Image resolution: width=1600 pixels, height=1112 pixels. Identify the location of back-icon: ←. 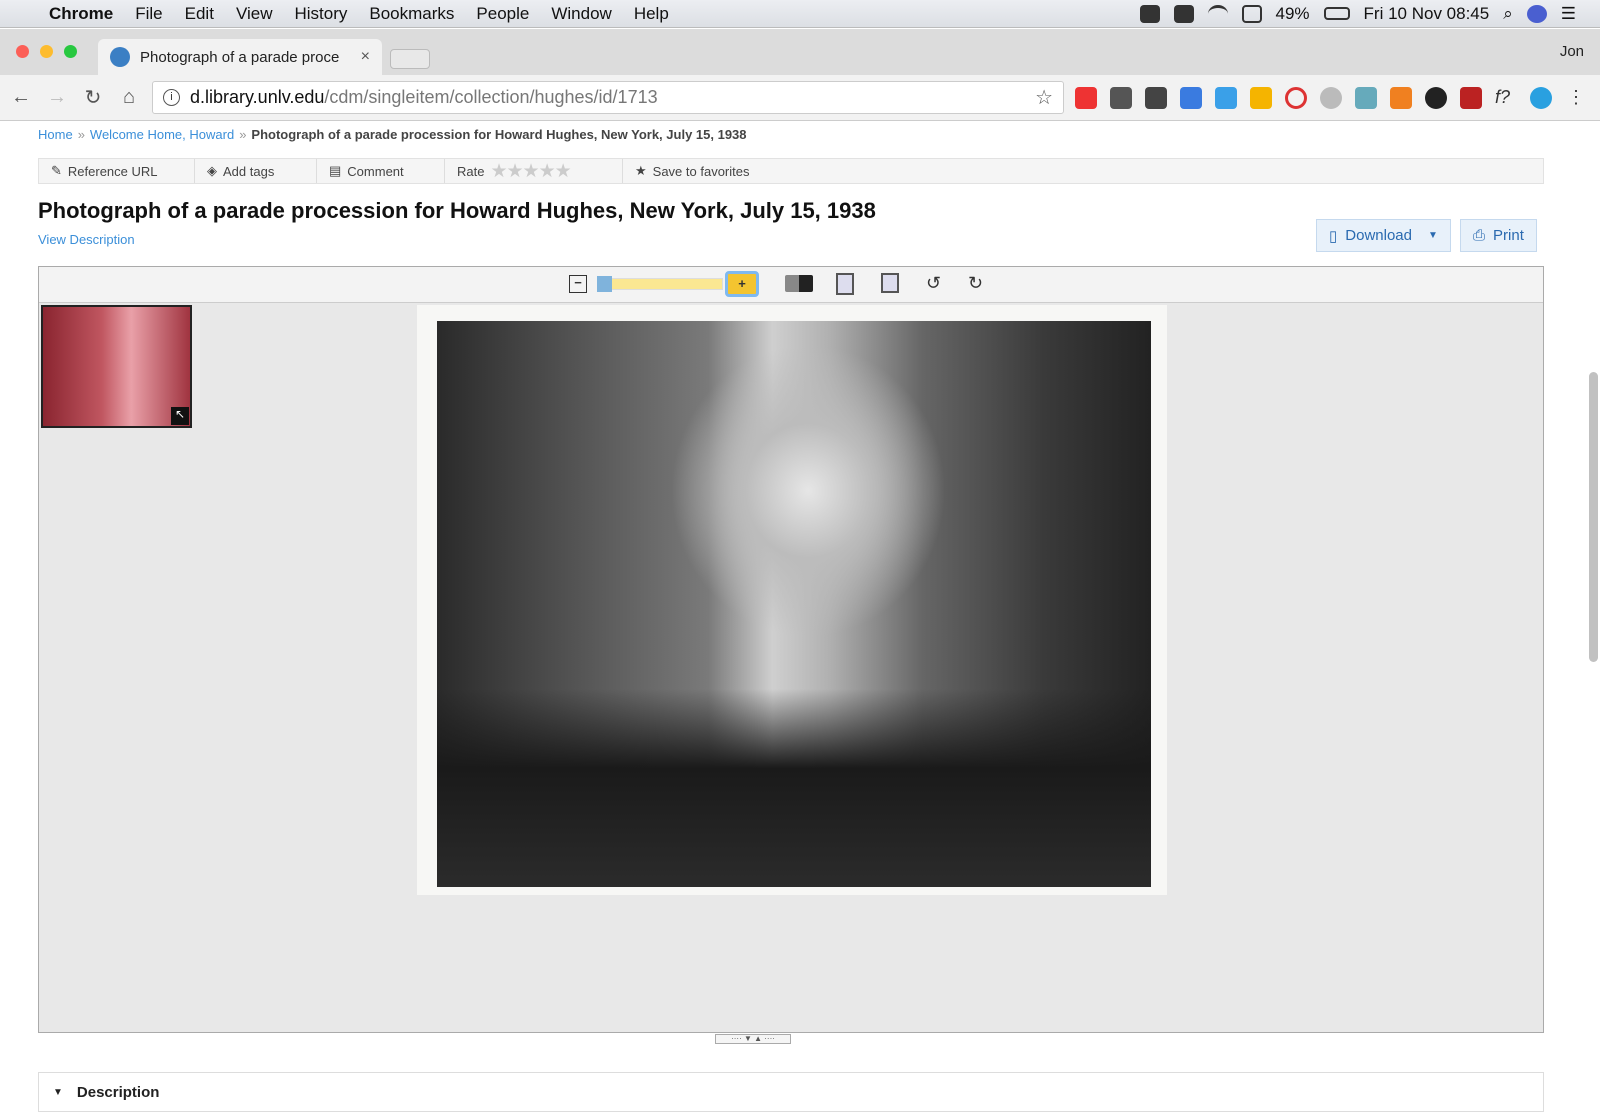
(21, 97).